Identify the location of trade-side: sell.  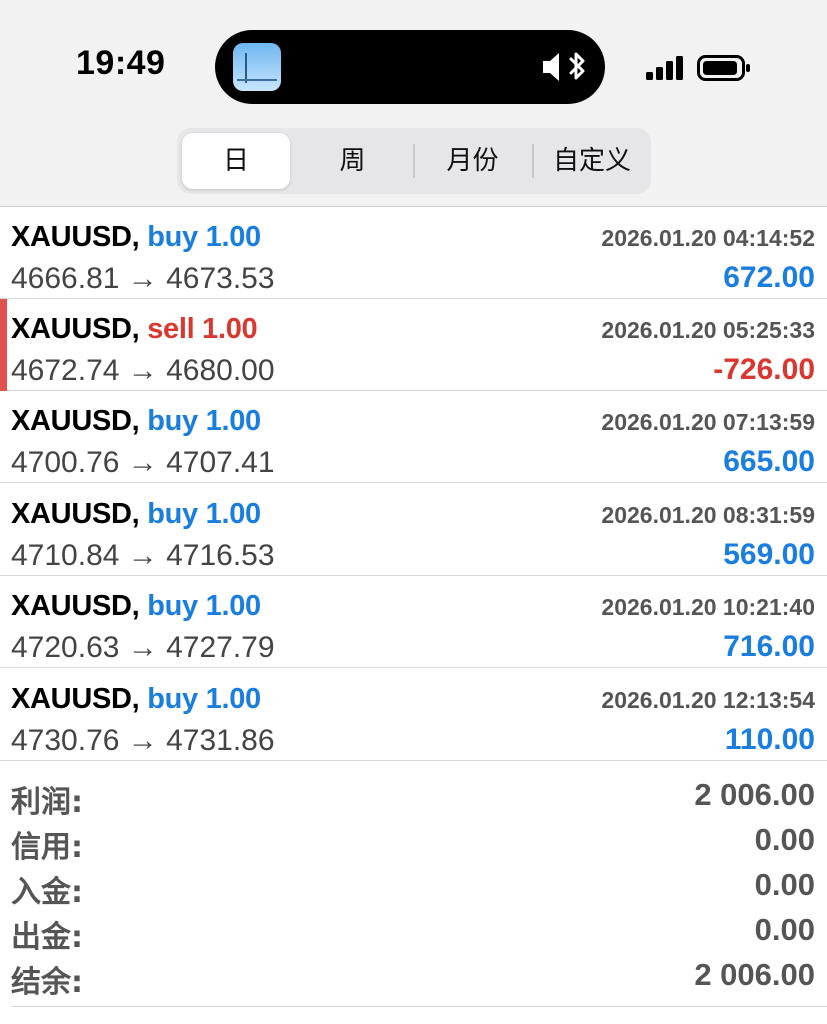
(171, 329).